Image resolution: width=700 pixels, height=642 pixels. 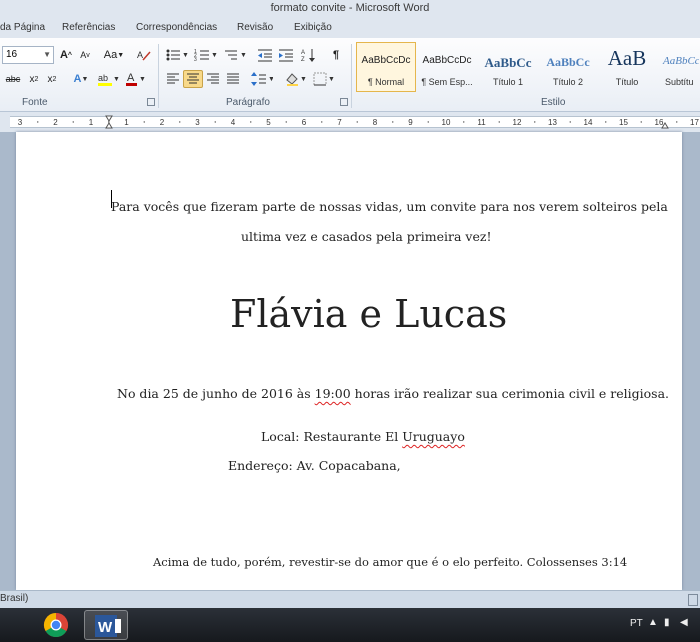 What do you see at coordinates (81, 79) in the screenshot?
I see `text-effects-button: A ▼` at bounding box center [81, 79].